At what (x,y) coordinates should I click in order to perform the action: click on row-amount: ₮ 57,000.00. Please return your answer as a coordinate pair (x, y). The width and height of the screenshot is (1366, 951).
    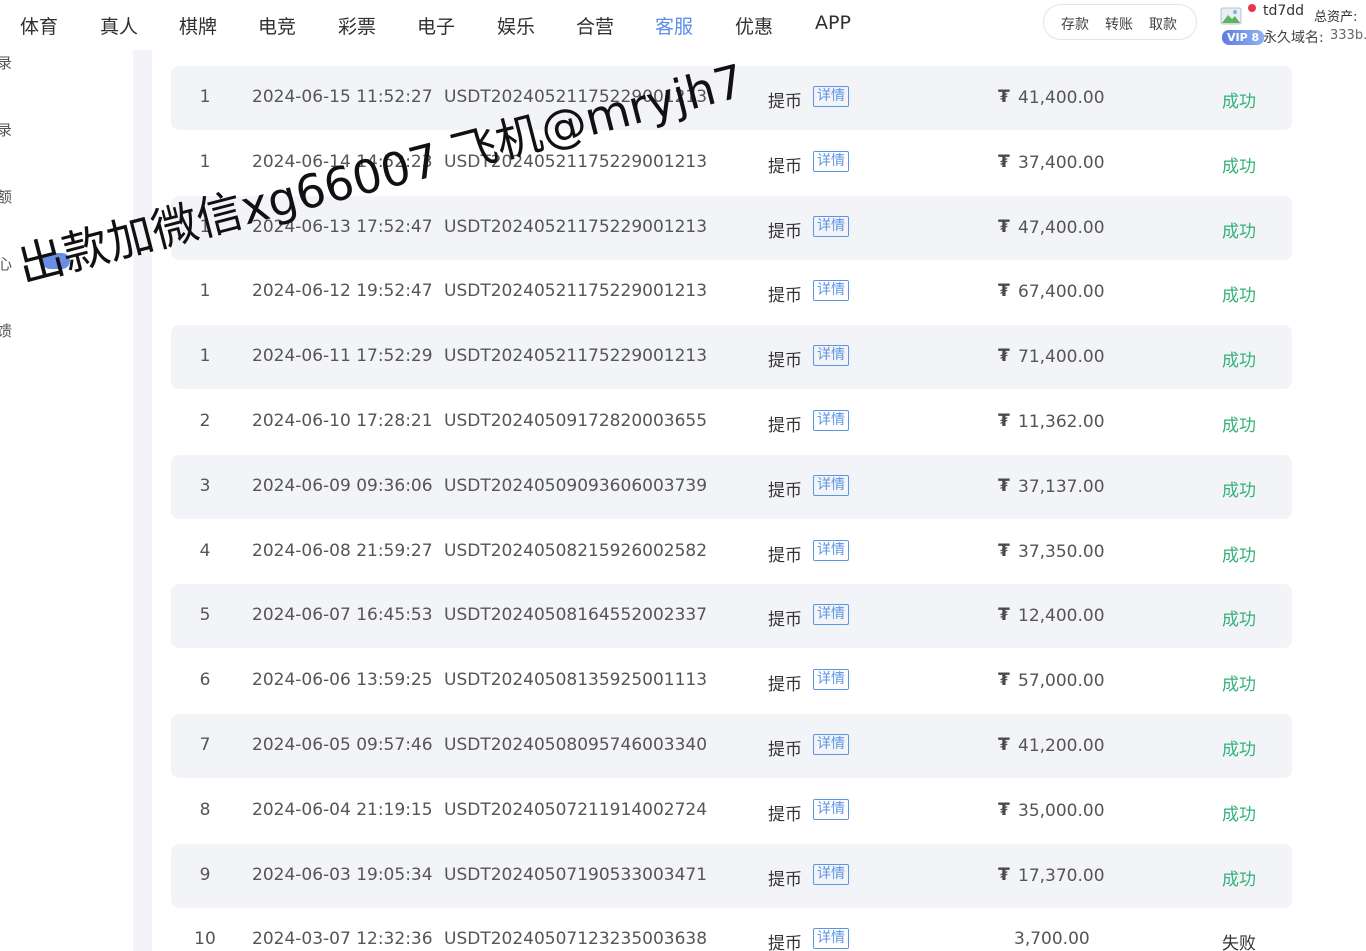
    Looking at the image, I should click on (1051, 680).